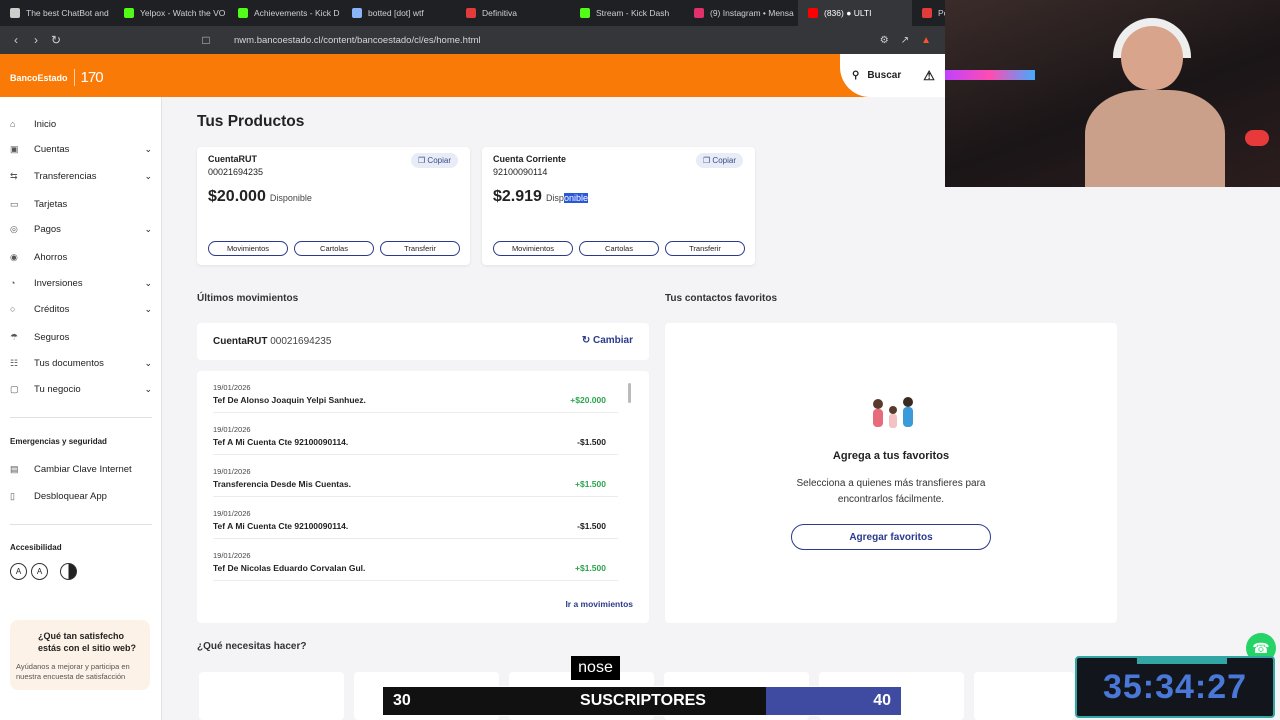 The width and height of the screenshot is (1280, 720). What do you see at coordinates (81, 124) in the screenshot?
I see `sidebar-item-inicio: ⌂ Inicio` at bounding box center [81, 124].